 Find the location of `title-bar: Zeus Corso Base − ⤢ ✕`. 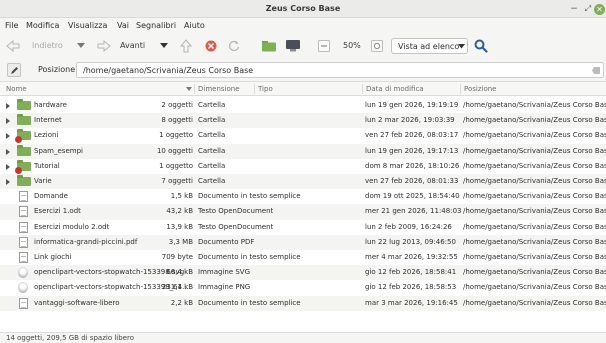

title-bar: Zeus Corso Base − ⤢ ✕ is located at coordinates (303, 9).